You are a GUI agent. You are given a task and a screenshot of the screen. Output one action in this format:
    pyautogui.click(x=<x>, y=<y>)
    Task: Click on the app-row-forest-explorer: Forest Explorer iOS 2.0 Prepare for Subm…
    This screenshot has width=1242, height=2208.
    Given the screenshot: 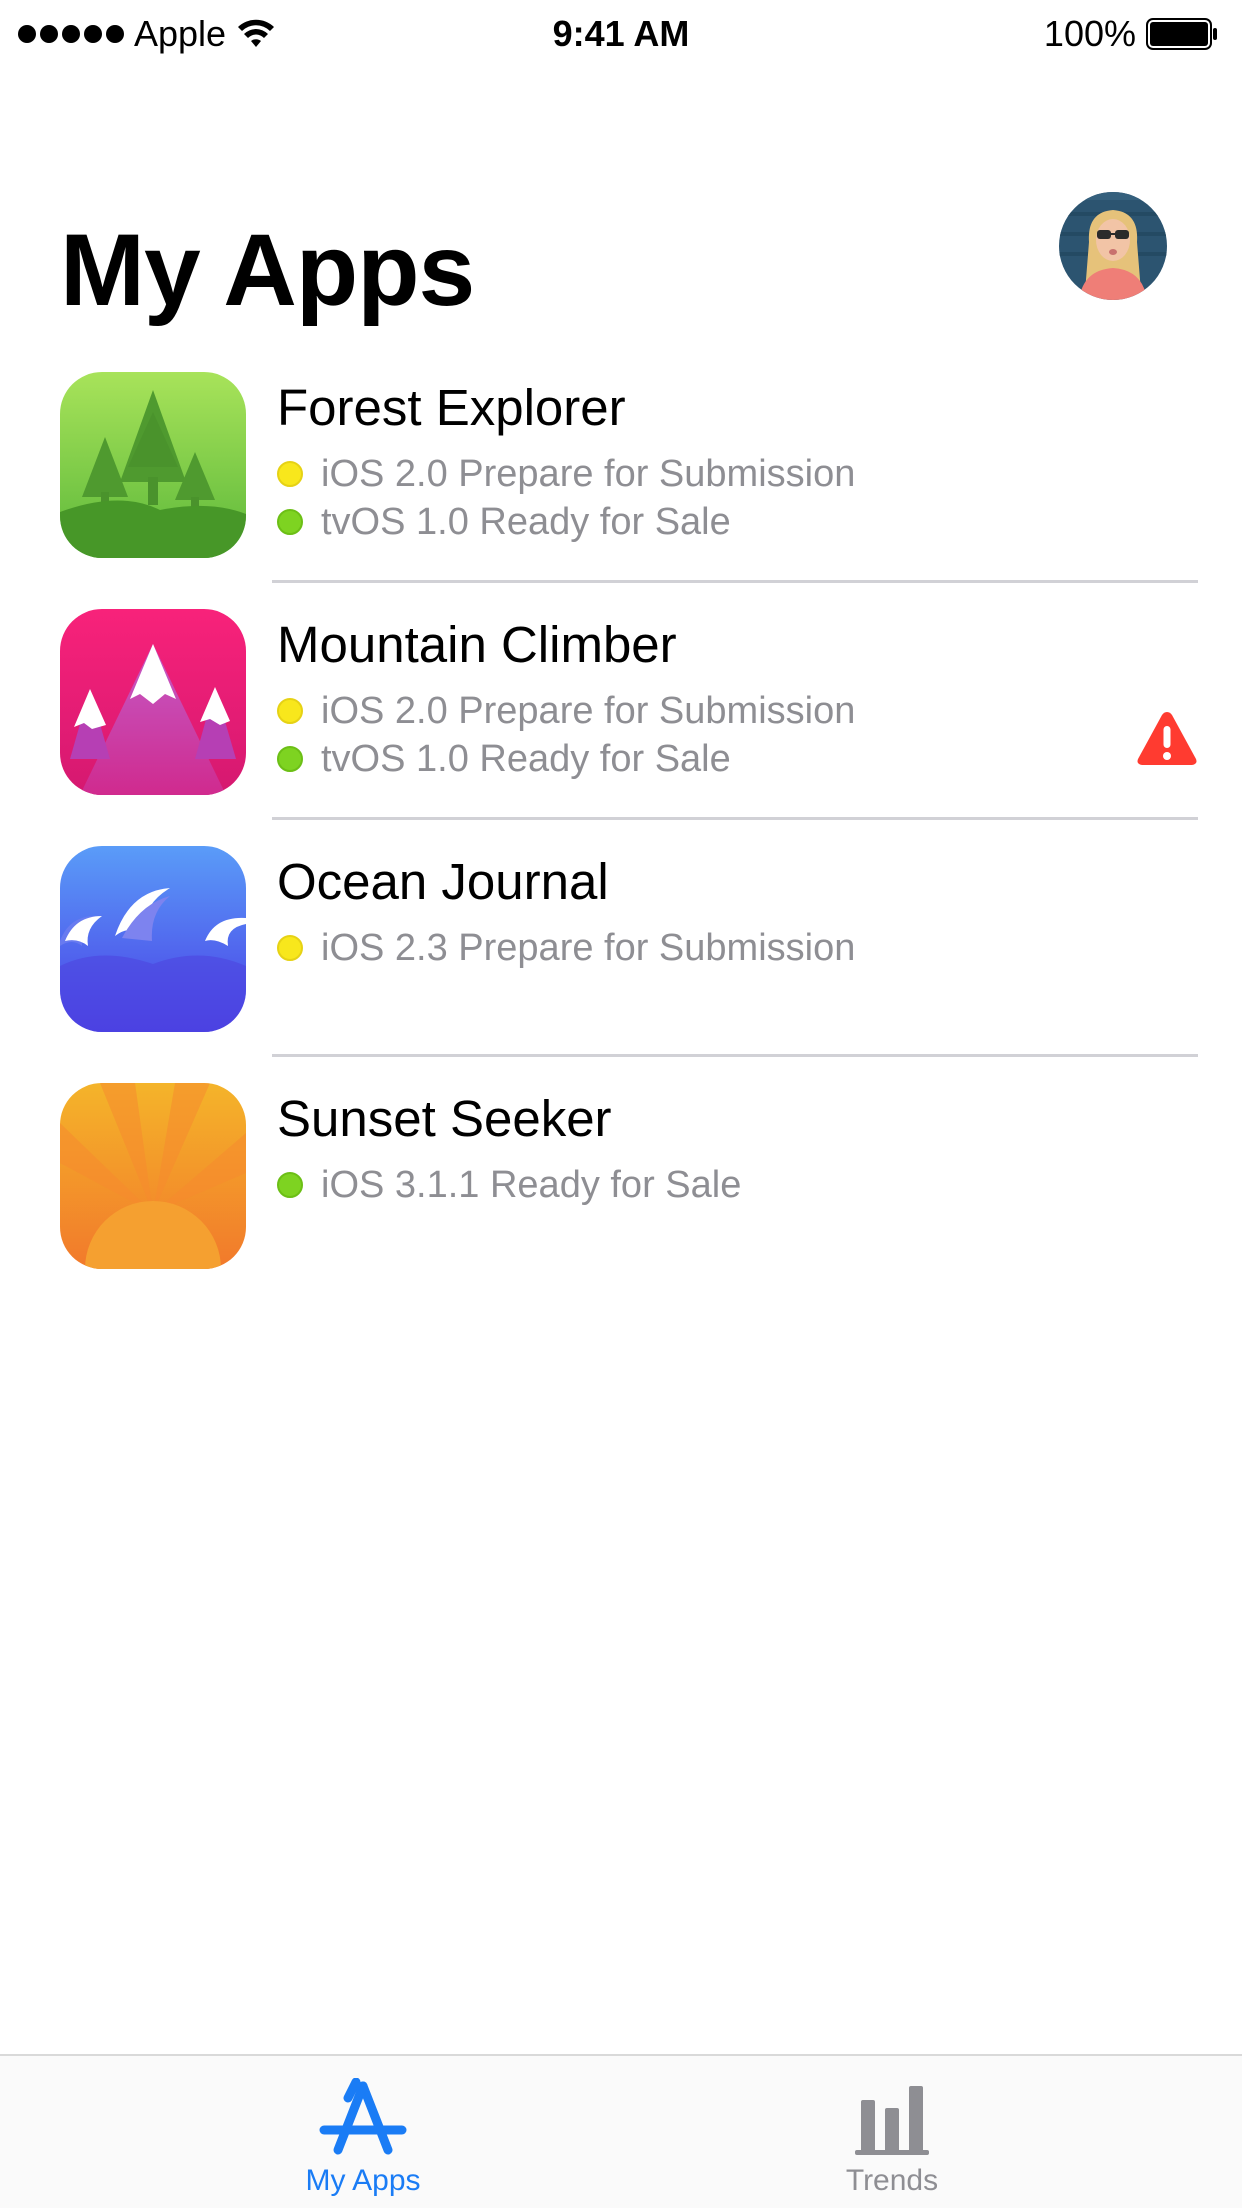 What is the action you would take?
    pyautogui.click(x=621, y=490)
    